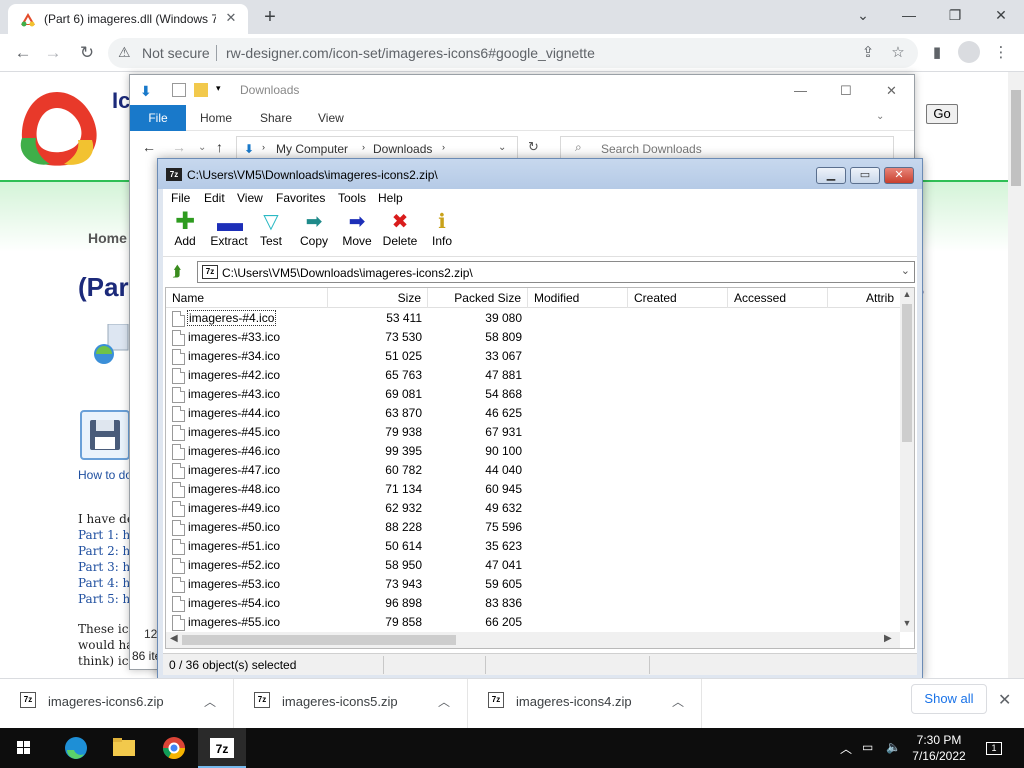 This screenshot has width=1024, height=768. I want to click on file-row: imageres-#49.ico 62 932 49 632, so click(533, 508).